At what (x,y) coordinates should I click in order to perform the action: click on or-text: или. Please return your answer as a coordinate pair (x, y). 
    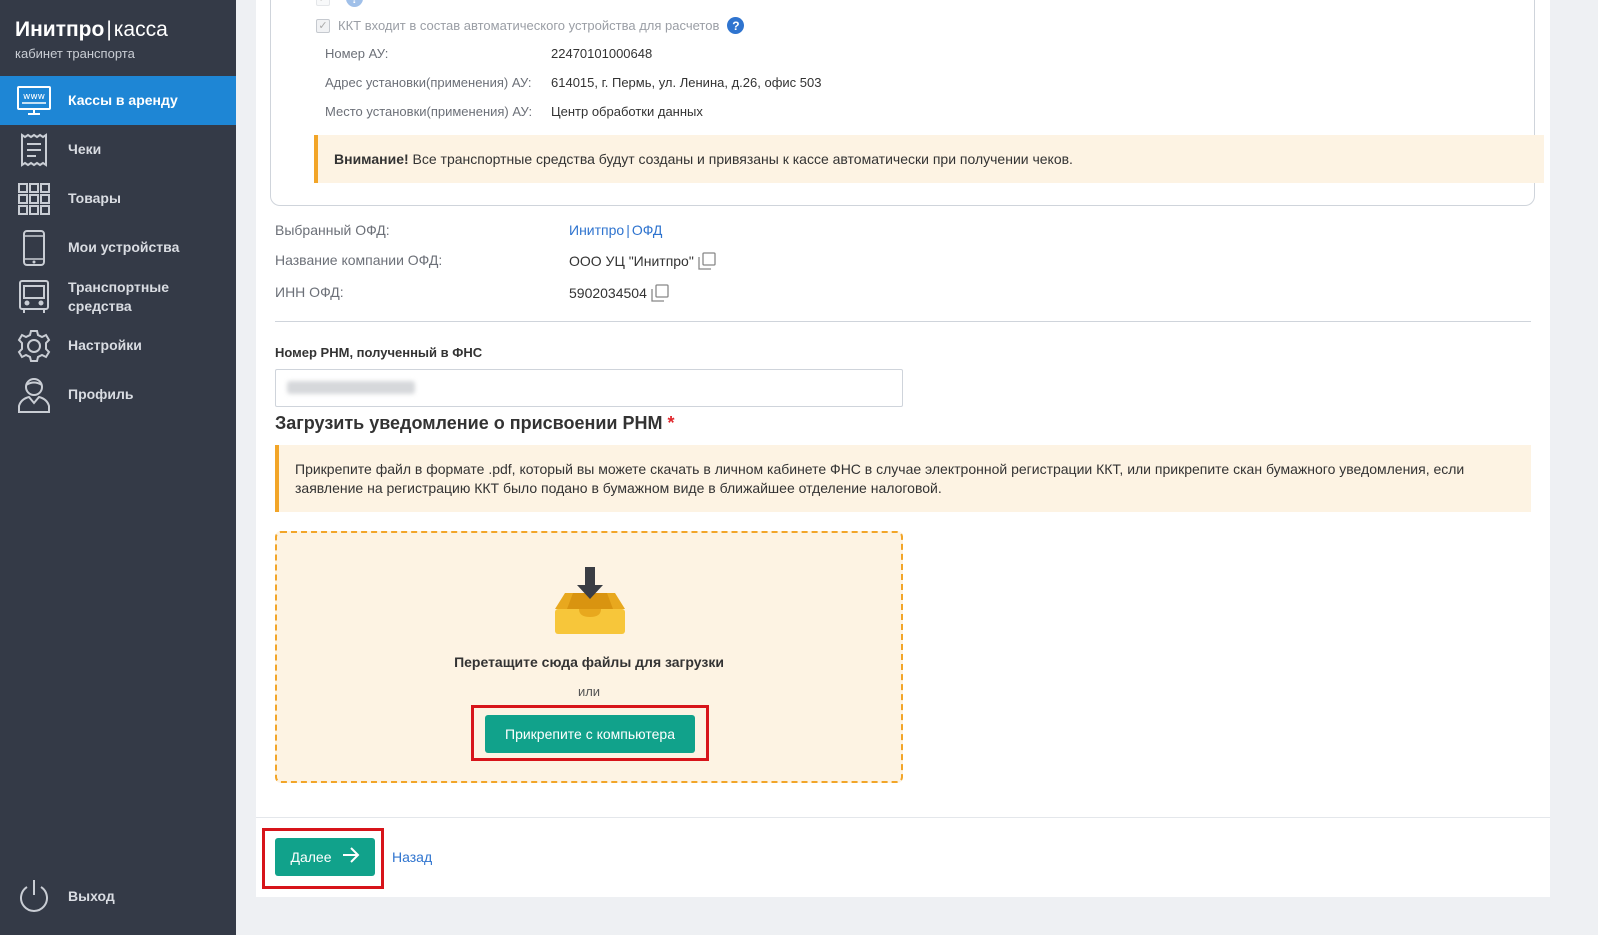
    Looking at the image, I should click on (589, 691).